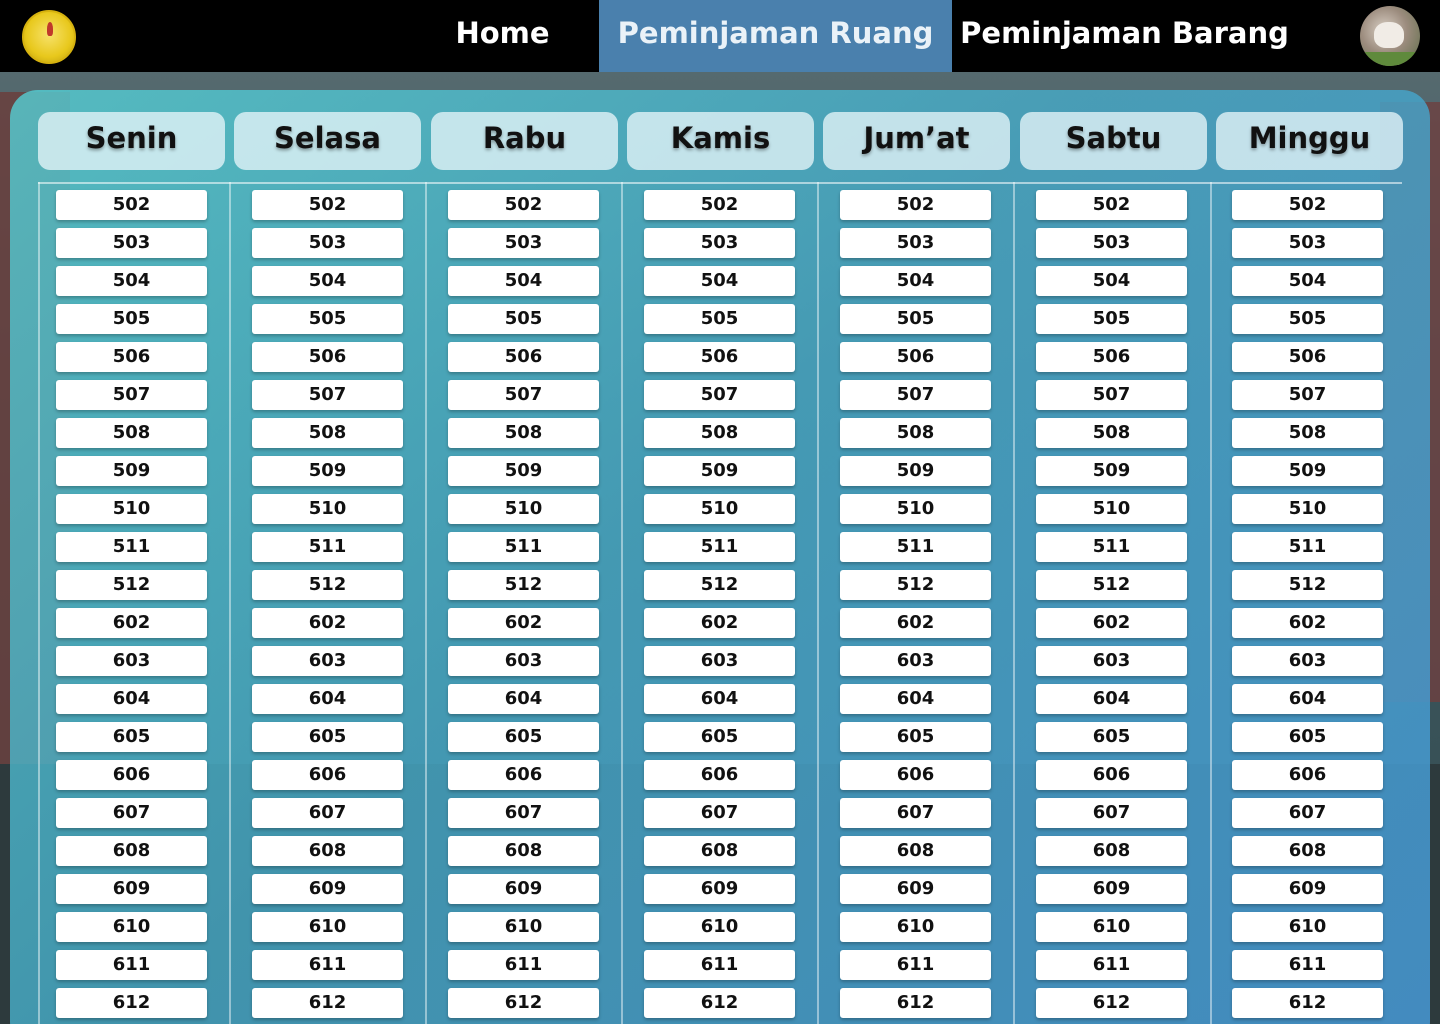  I want to click on room-button: 506, so click(1111, 357).